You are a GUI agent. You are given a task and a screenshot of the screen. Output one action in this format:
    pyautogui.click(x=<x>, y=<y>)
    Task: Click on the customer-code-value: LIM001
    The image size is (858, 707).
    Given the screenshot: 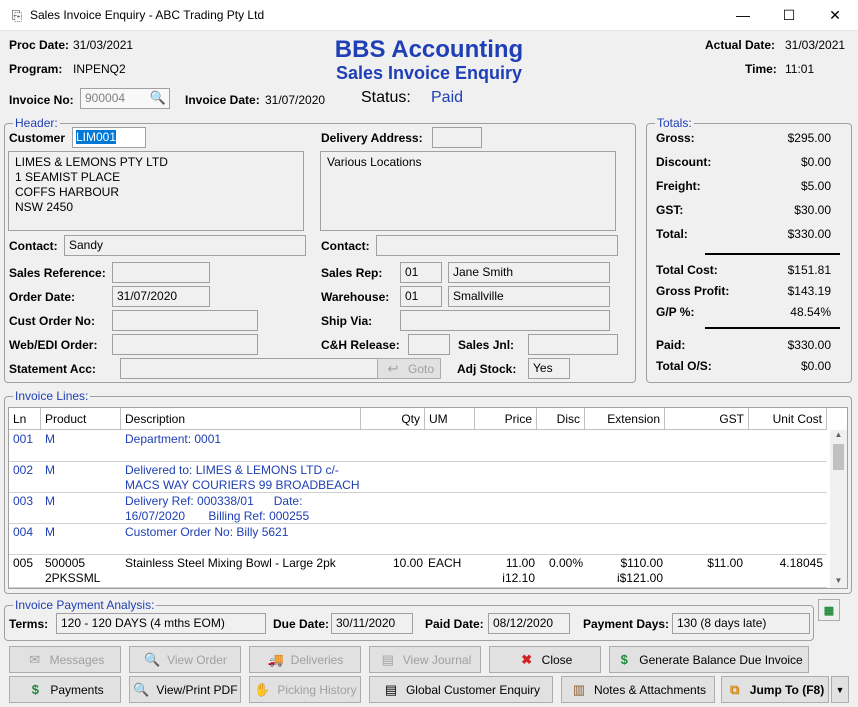 What is the action you would take?
    pyautogui.click(x=96, y=137)
    